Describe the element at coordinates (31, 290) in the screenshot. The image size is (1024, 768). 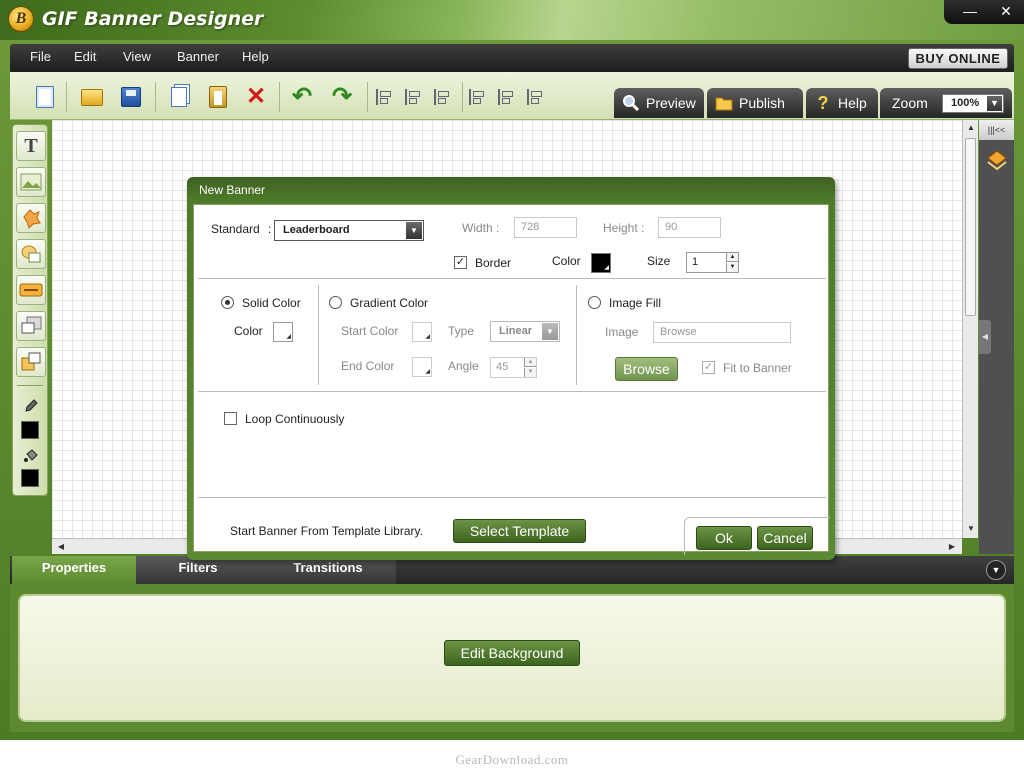
I see `button-tool-icon` at that location.